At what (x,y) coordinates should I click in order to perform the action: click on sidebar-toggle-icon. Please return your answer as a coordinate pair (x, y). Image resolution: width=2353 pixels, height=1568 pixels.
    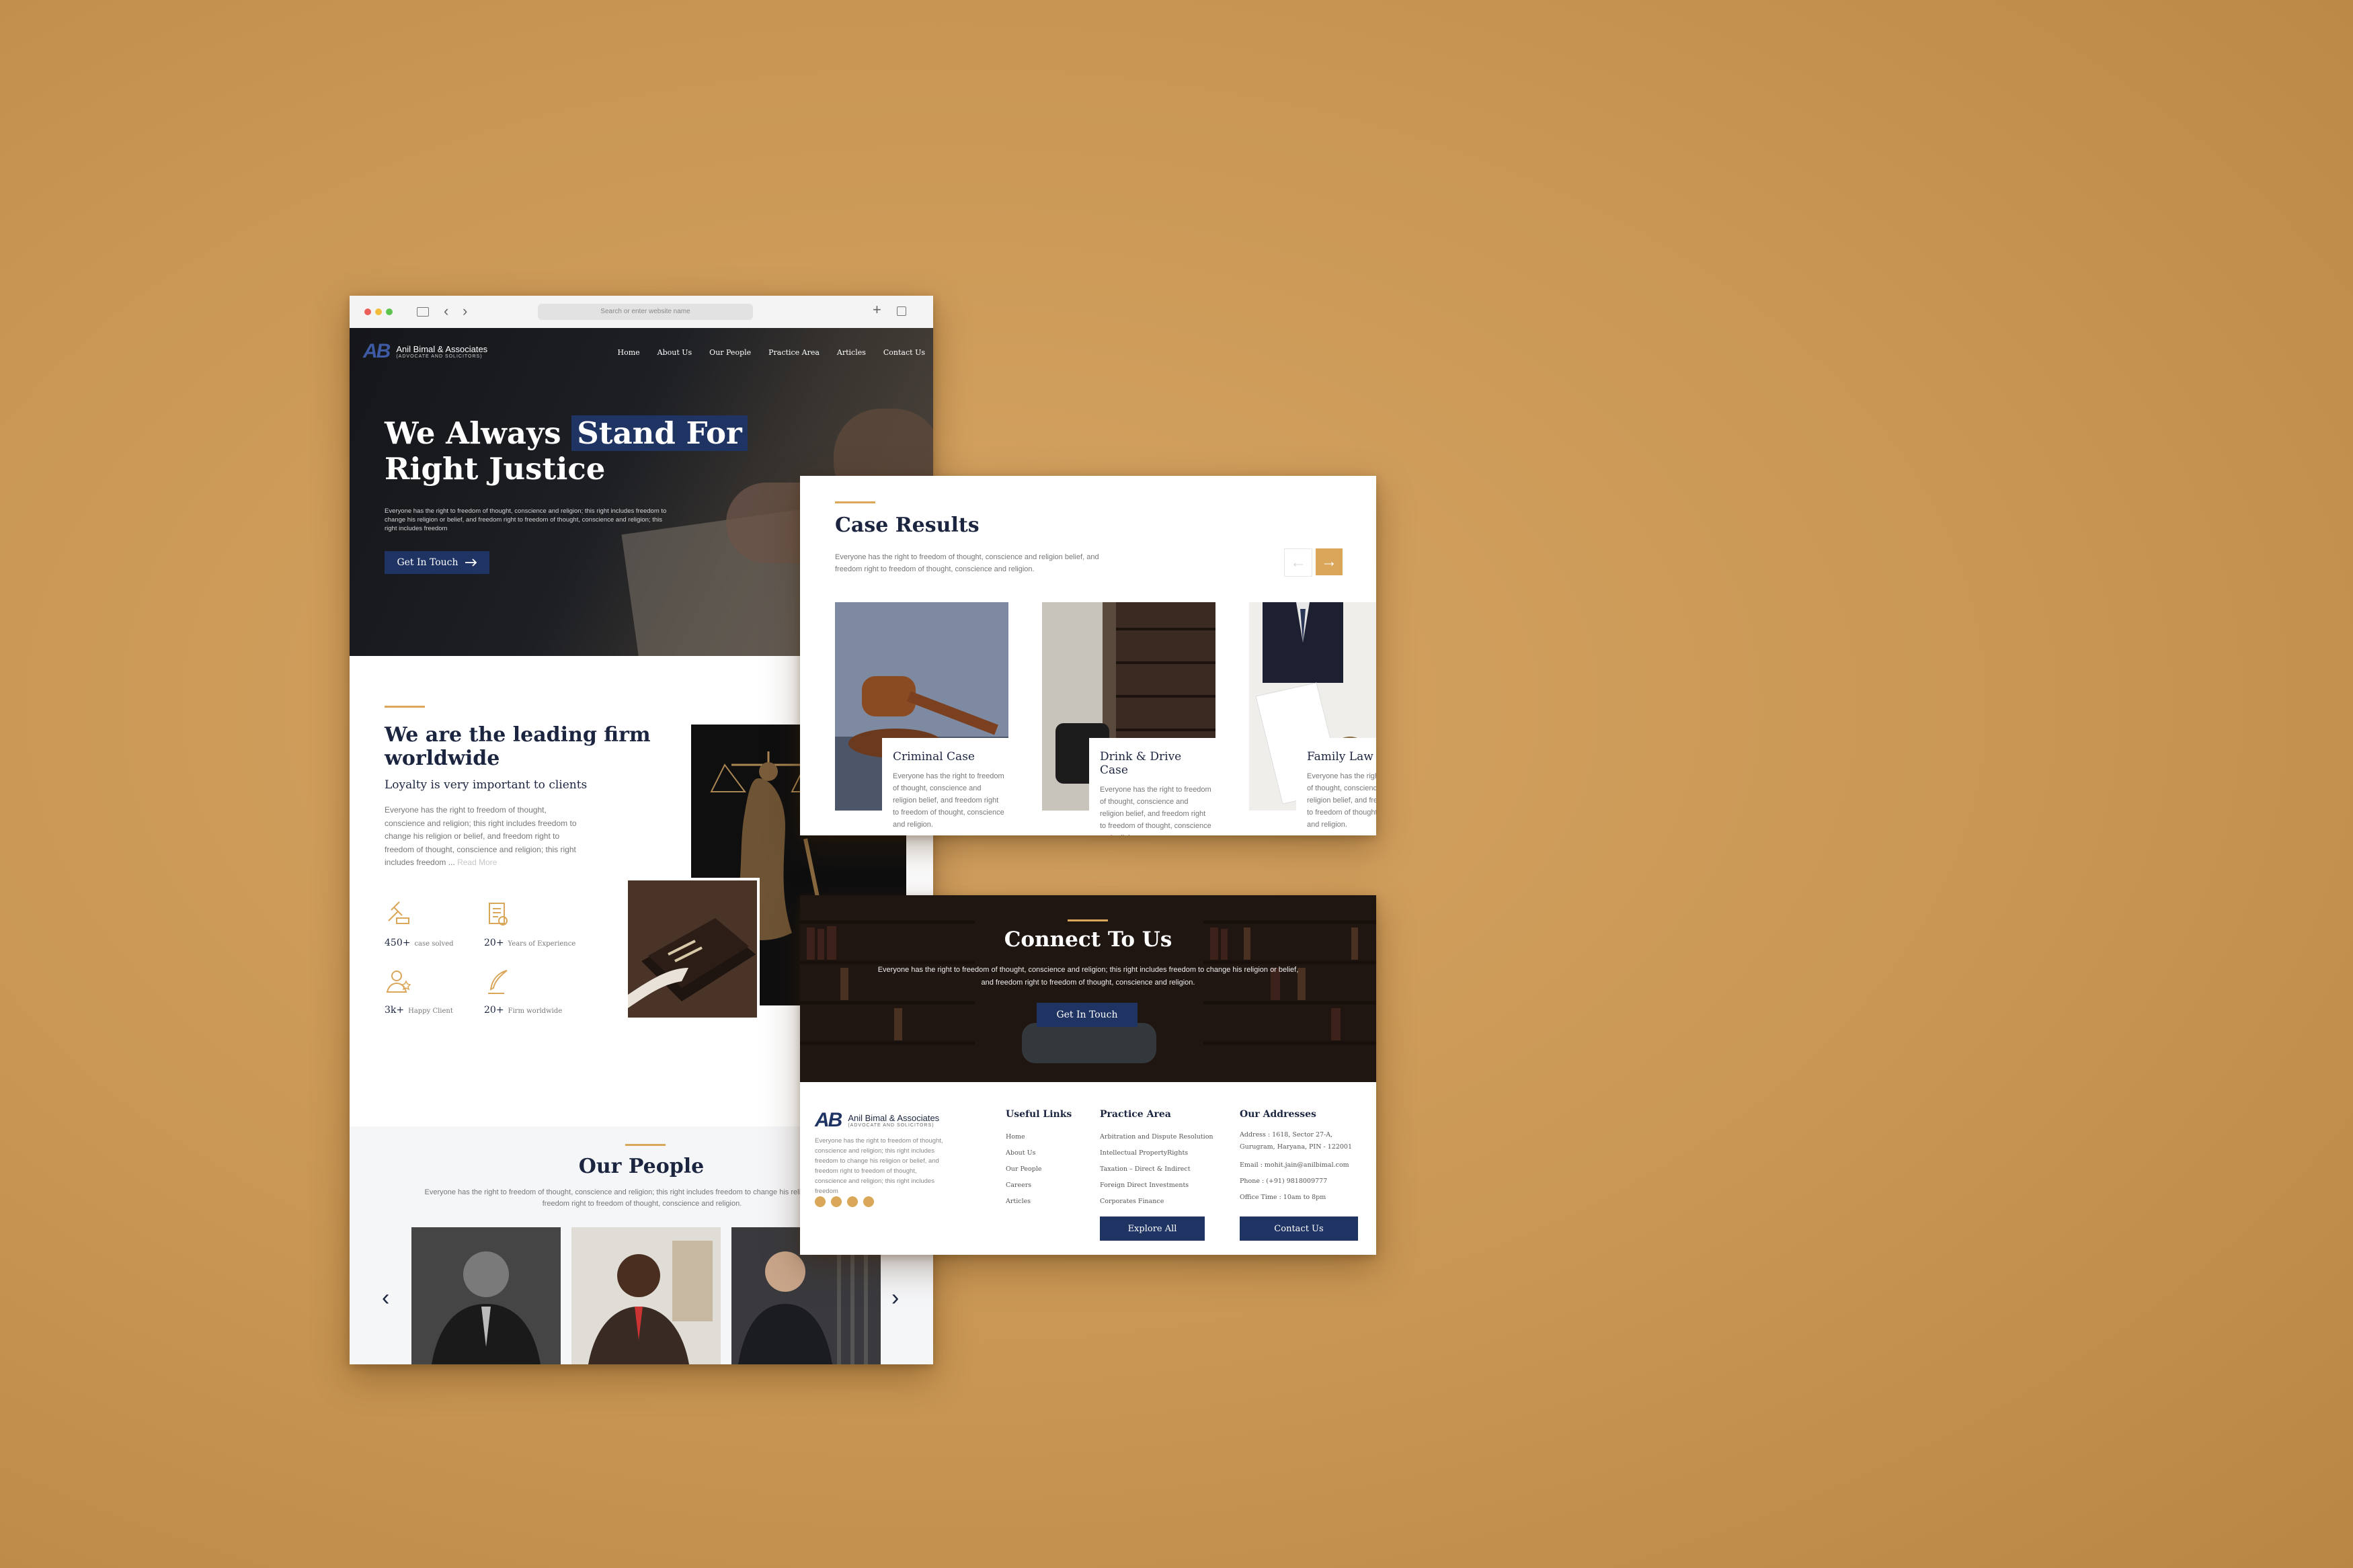
    Looking at the image, I should click on (423, 312).